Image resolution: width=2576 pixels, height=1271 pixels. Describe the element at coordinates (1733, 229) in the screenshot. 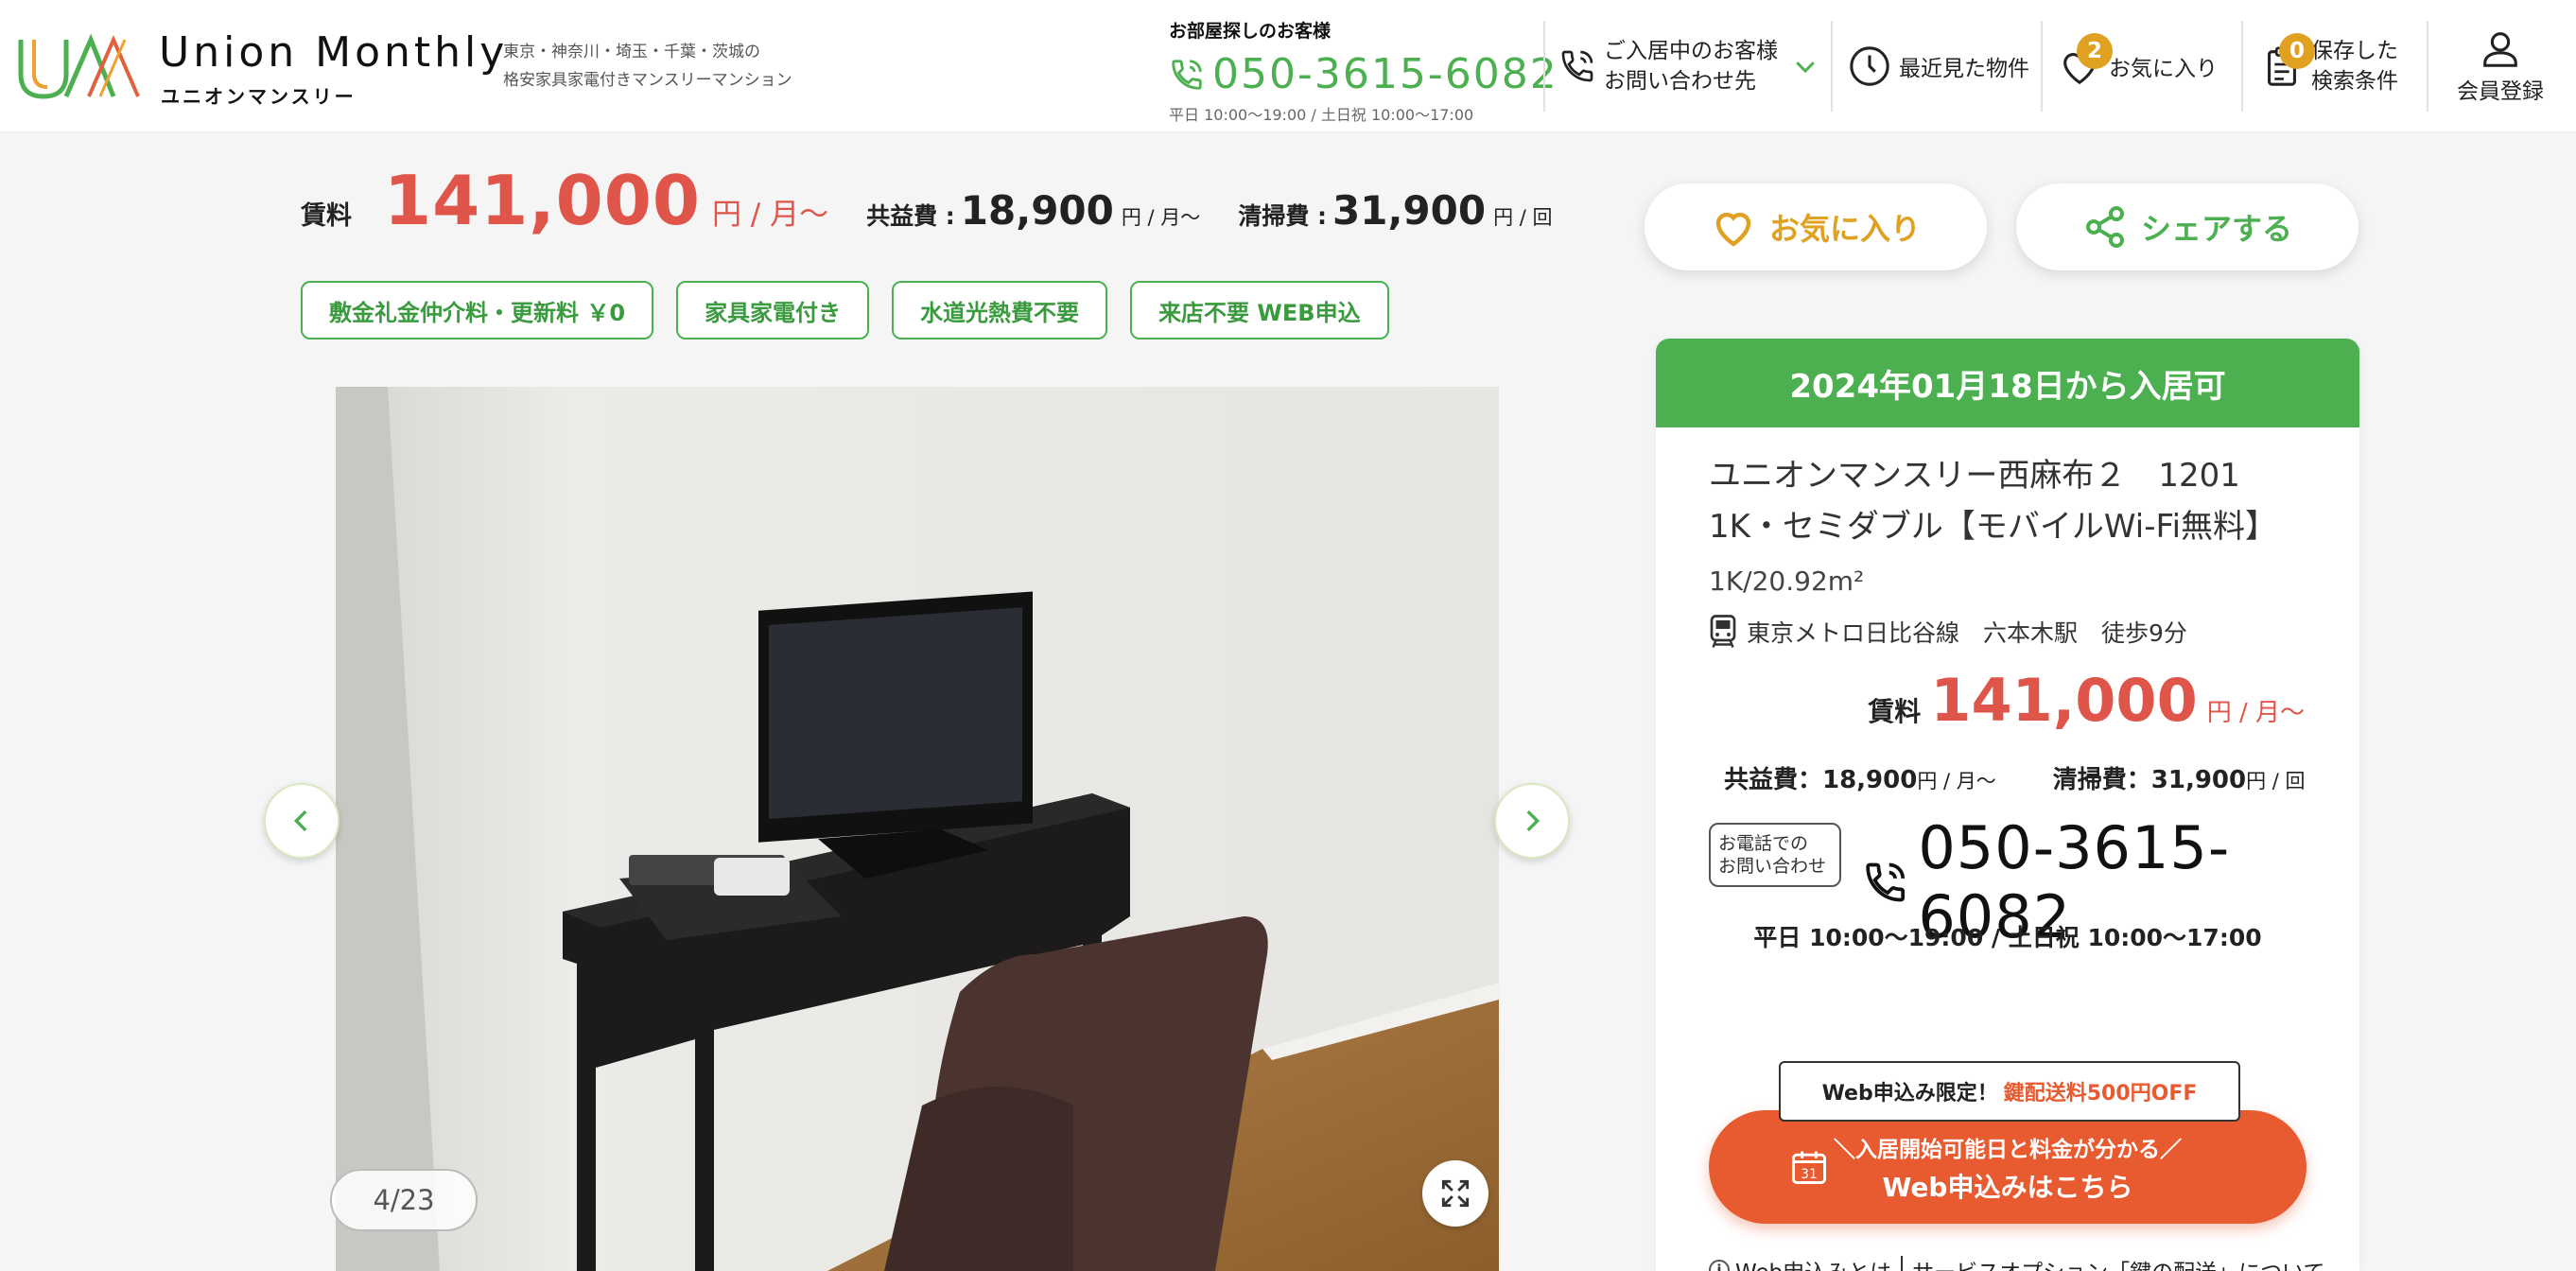

I see `heart-icon` at that location.